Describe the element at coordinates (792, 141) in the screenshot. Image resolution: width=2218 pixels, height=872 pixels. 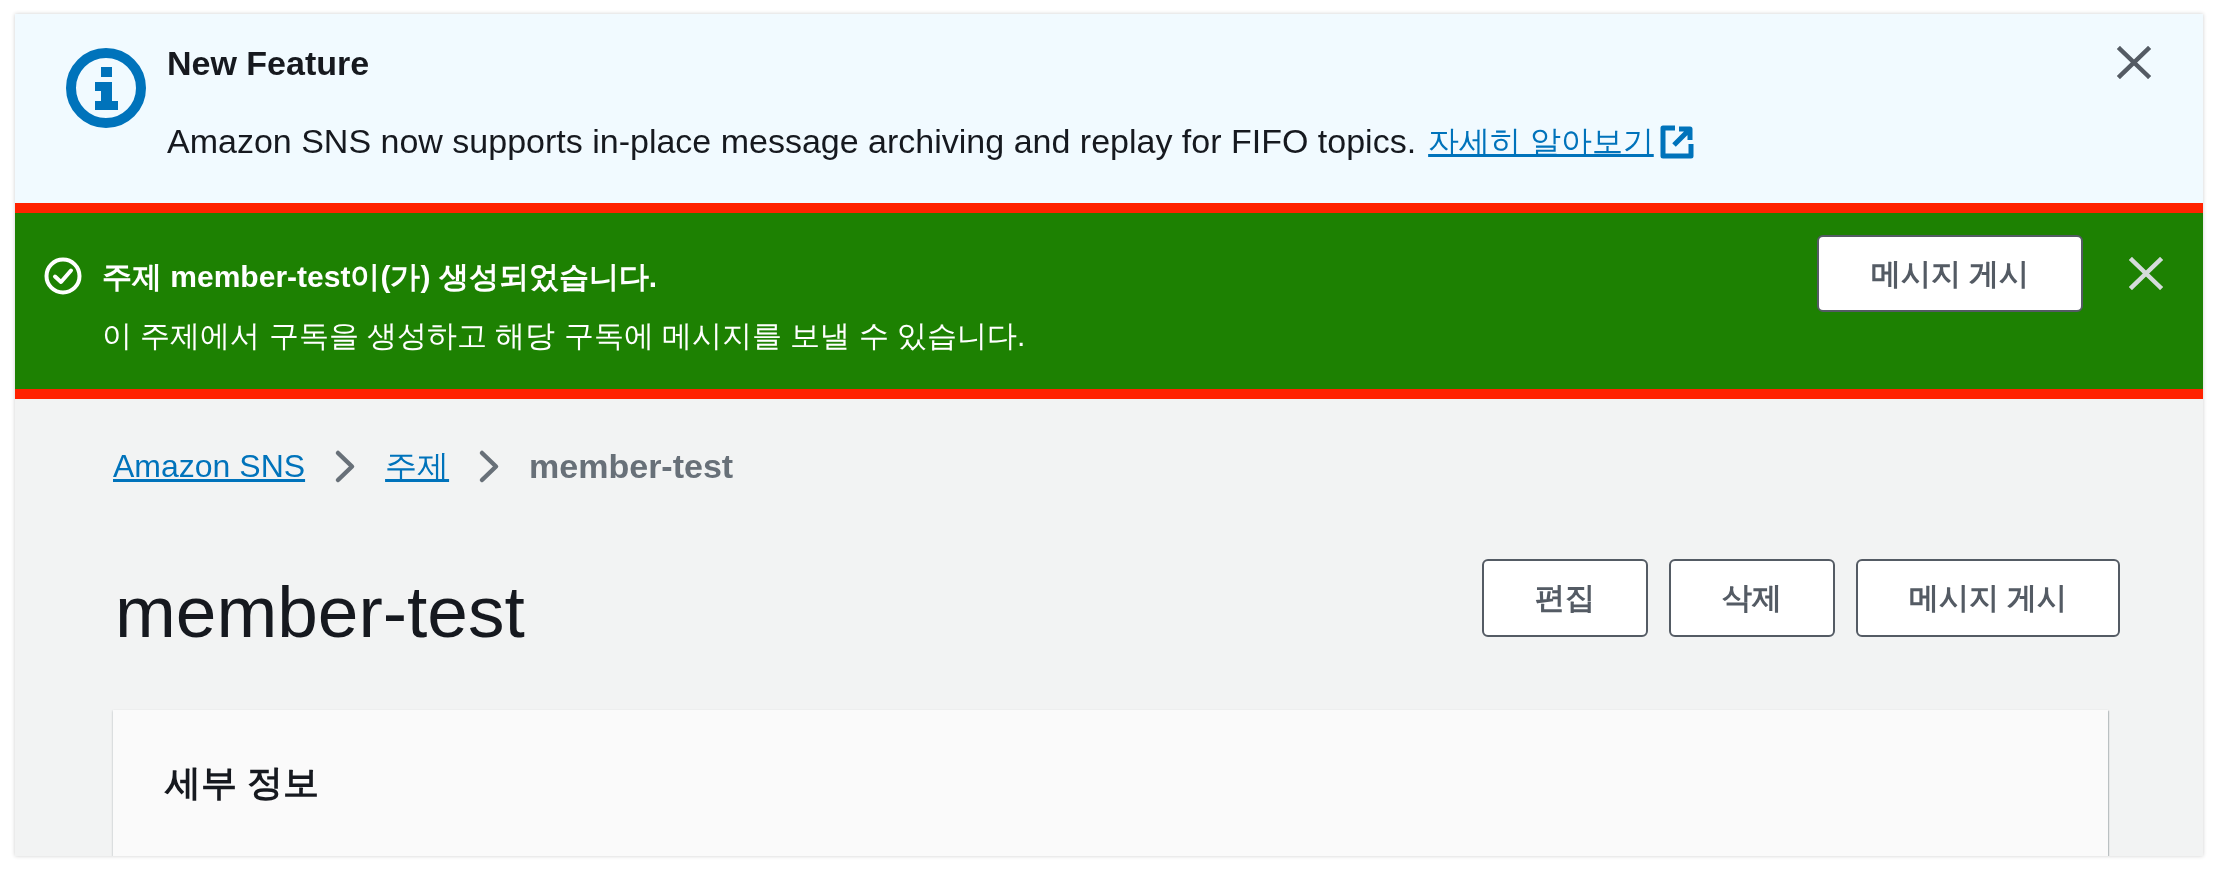
I see `banner-message: Amazon SNS now supports in-place message archiving and replay for FIFO topics.` at that location.